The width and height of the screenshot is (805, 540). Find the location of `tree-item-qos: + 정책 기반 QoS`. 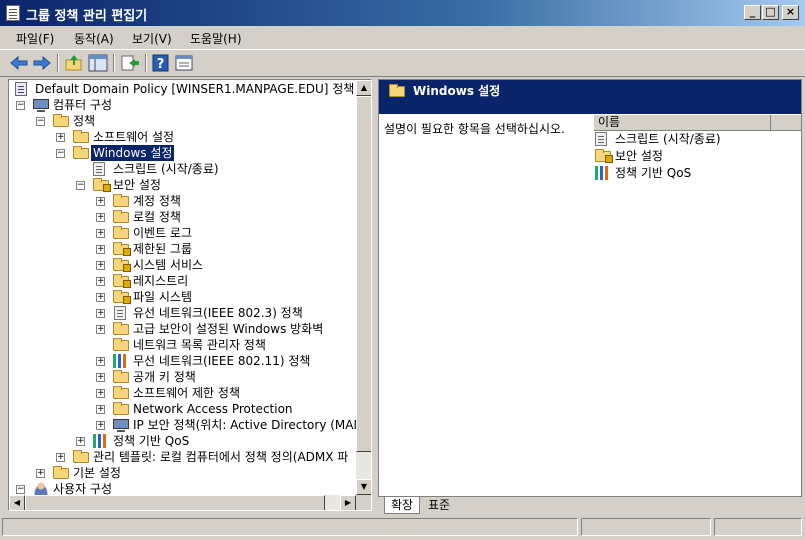

tree-item-qos: + 정책 기반 QoS is located at coordinates (185, 441).